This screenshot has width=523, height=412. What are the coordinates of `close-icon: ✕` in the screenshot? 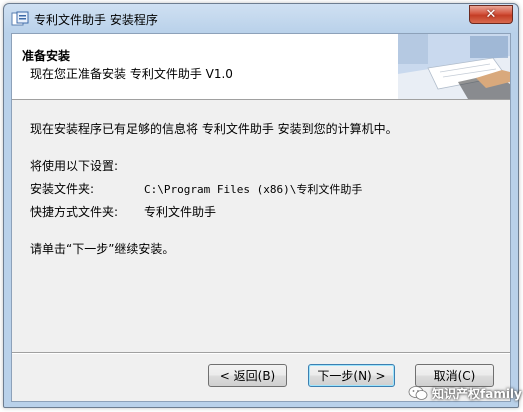 It's located at (491, 14).